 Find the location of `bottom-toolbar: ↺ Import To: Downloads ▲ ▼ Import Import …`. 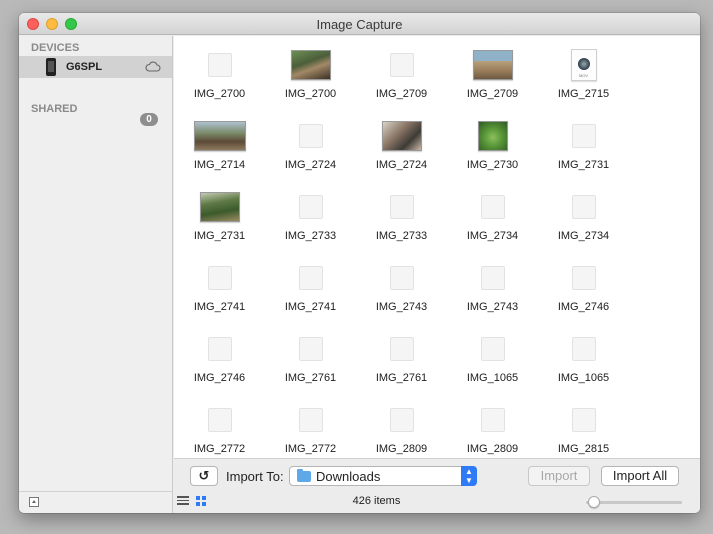

bottom-toolbar: ↺ Import To: Downloads ▲ ▼ Import Import … is located at coordinates (437, 485).